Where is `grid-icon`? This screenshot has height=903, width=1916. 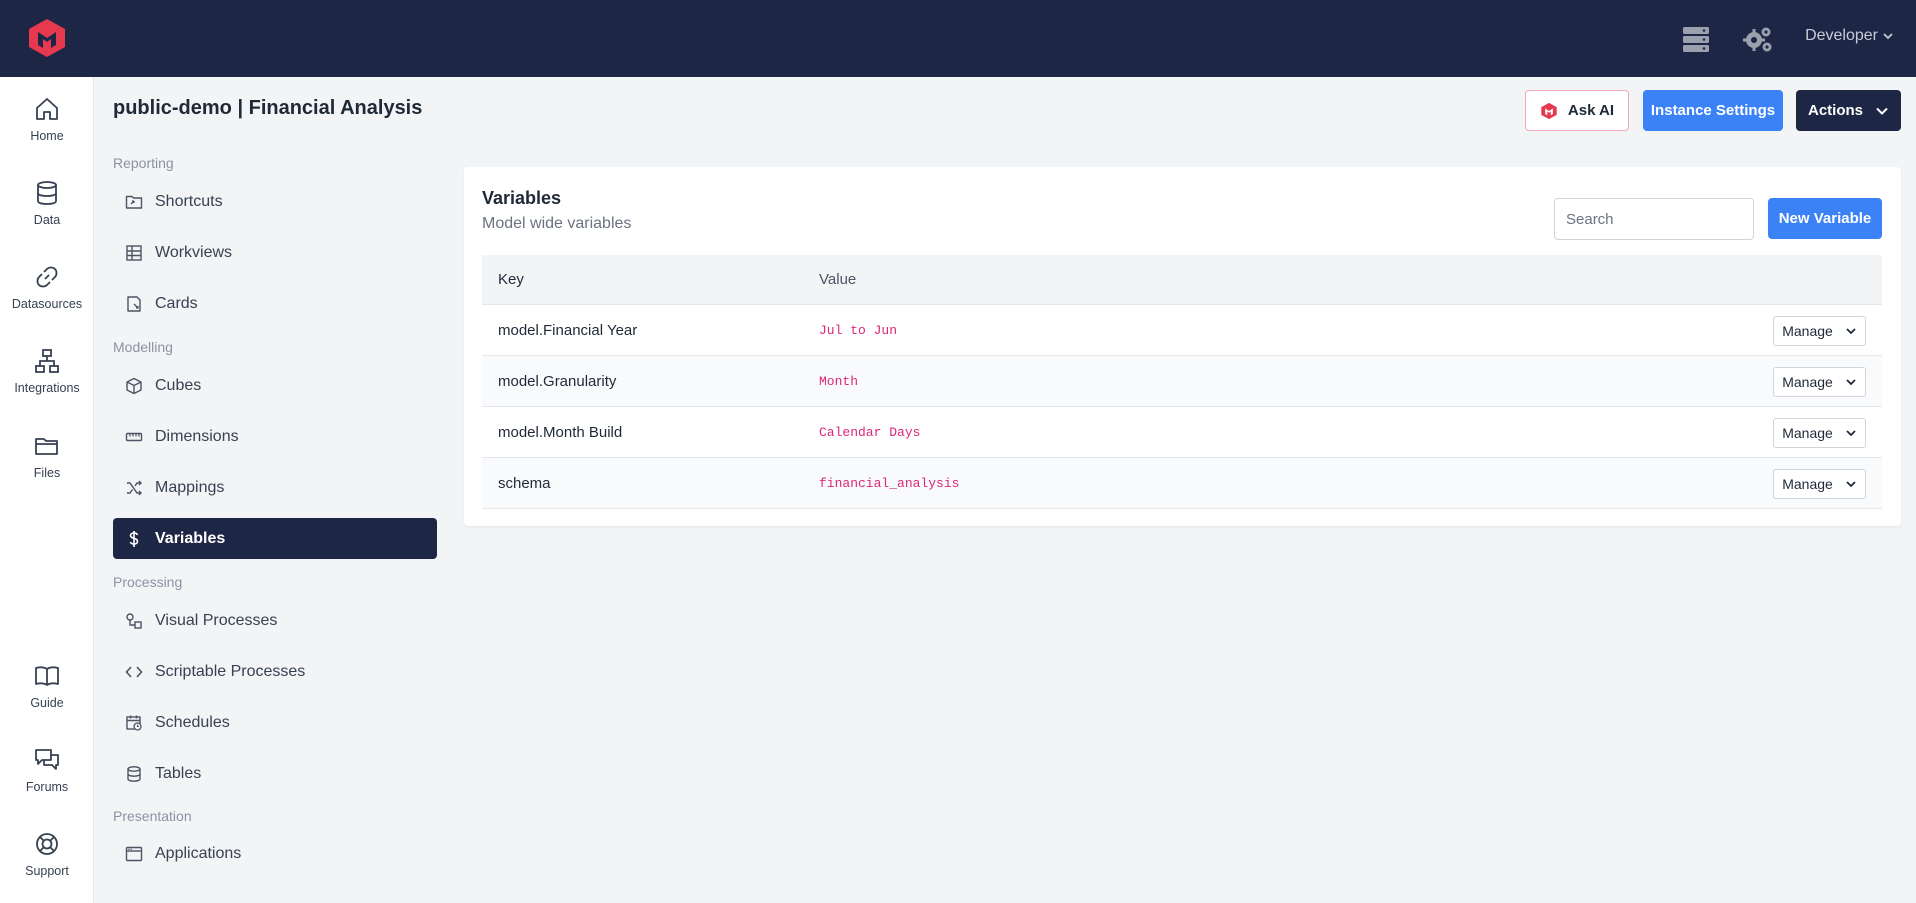
grid-icon is located at coordinates (134, 252).